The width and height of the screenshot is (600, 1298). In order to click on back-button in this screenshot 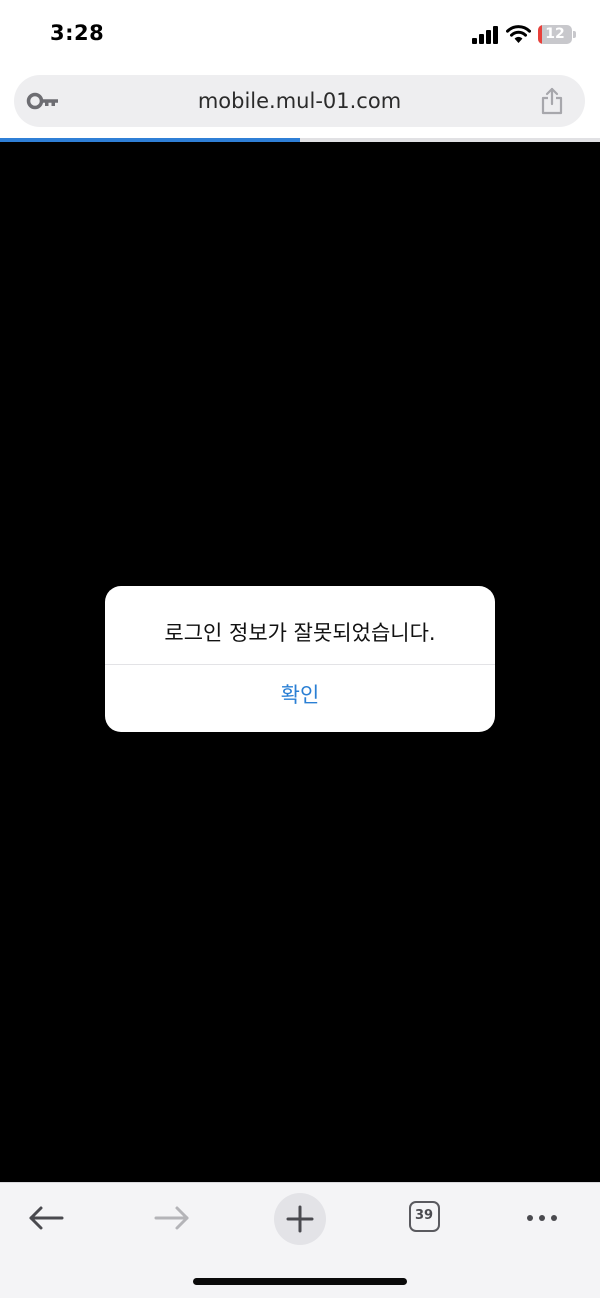, I will do `click(46, 1218)`.